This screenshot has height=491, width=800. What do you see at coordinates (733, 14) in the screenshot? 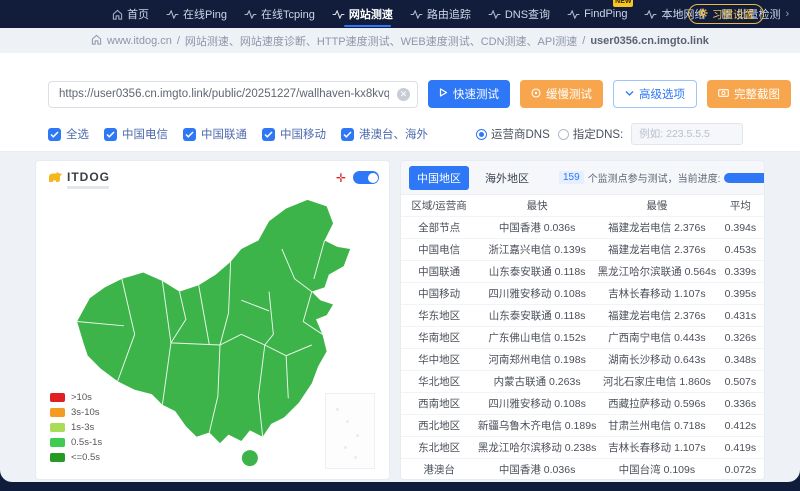
I see `settings-label: 习惯设置` at bounding box center [733, 14].